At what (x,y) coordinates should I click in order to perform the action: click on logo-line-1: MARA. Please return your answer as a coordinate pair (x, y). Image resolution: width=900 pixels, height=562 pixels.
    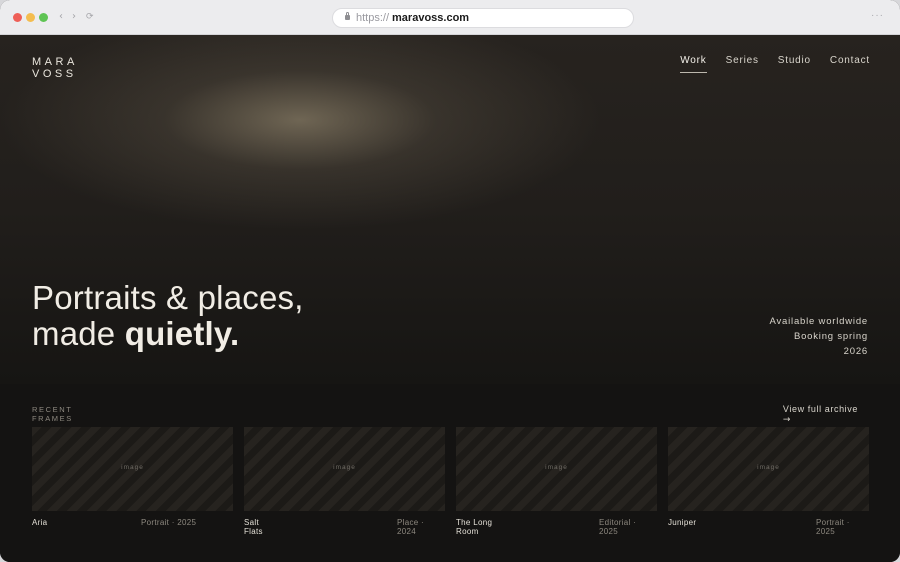
    Looking at the image, I should click on (55, 62).